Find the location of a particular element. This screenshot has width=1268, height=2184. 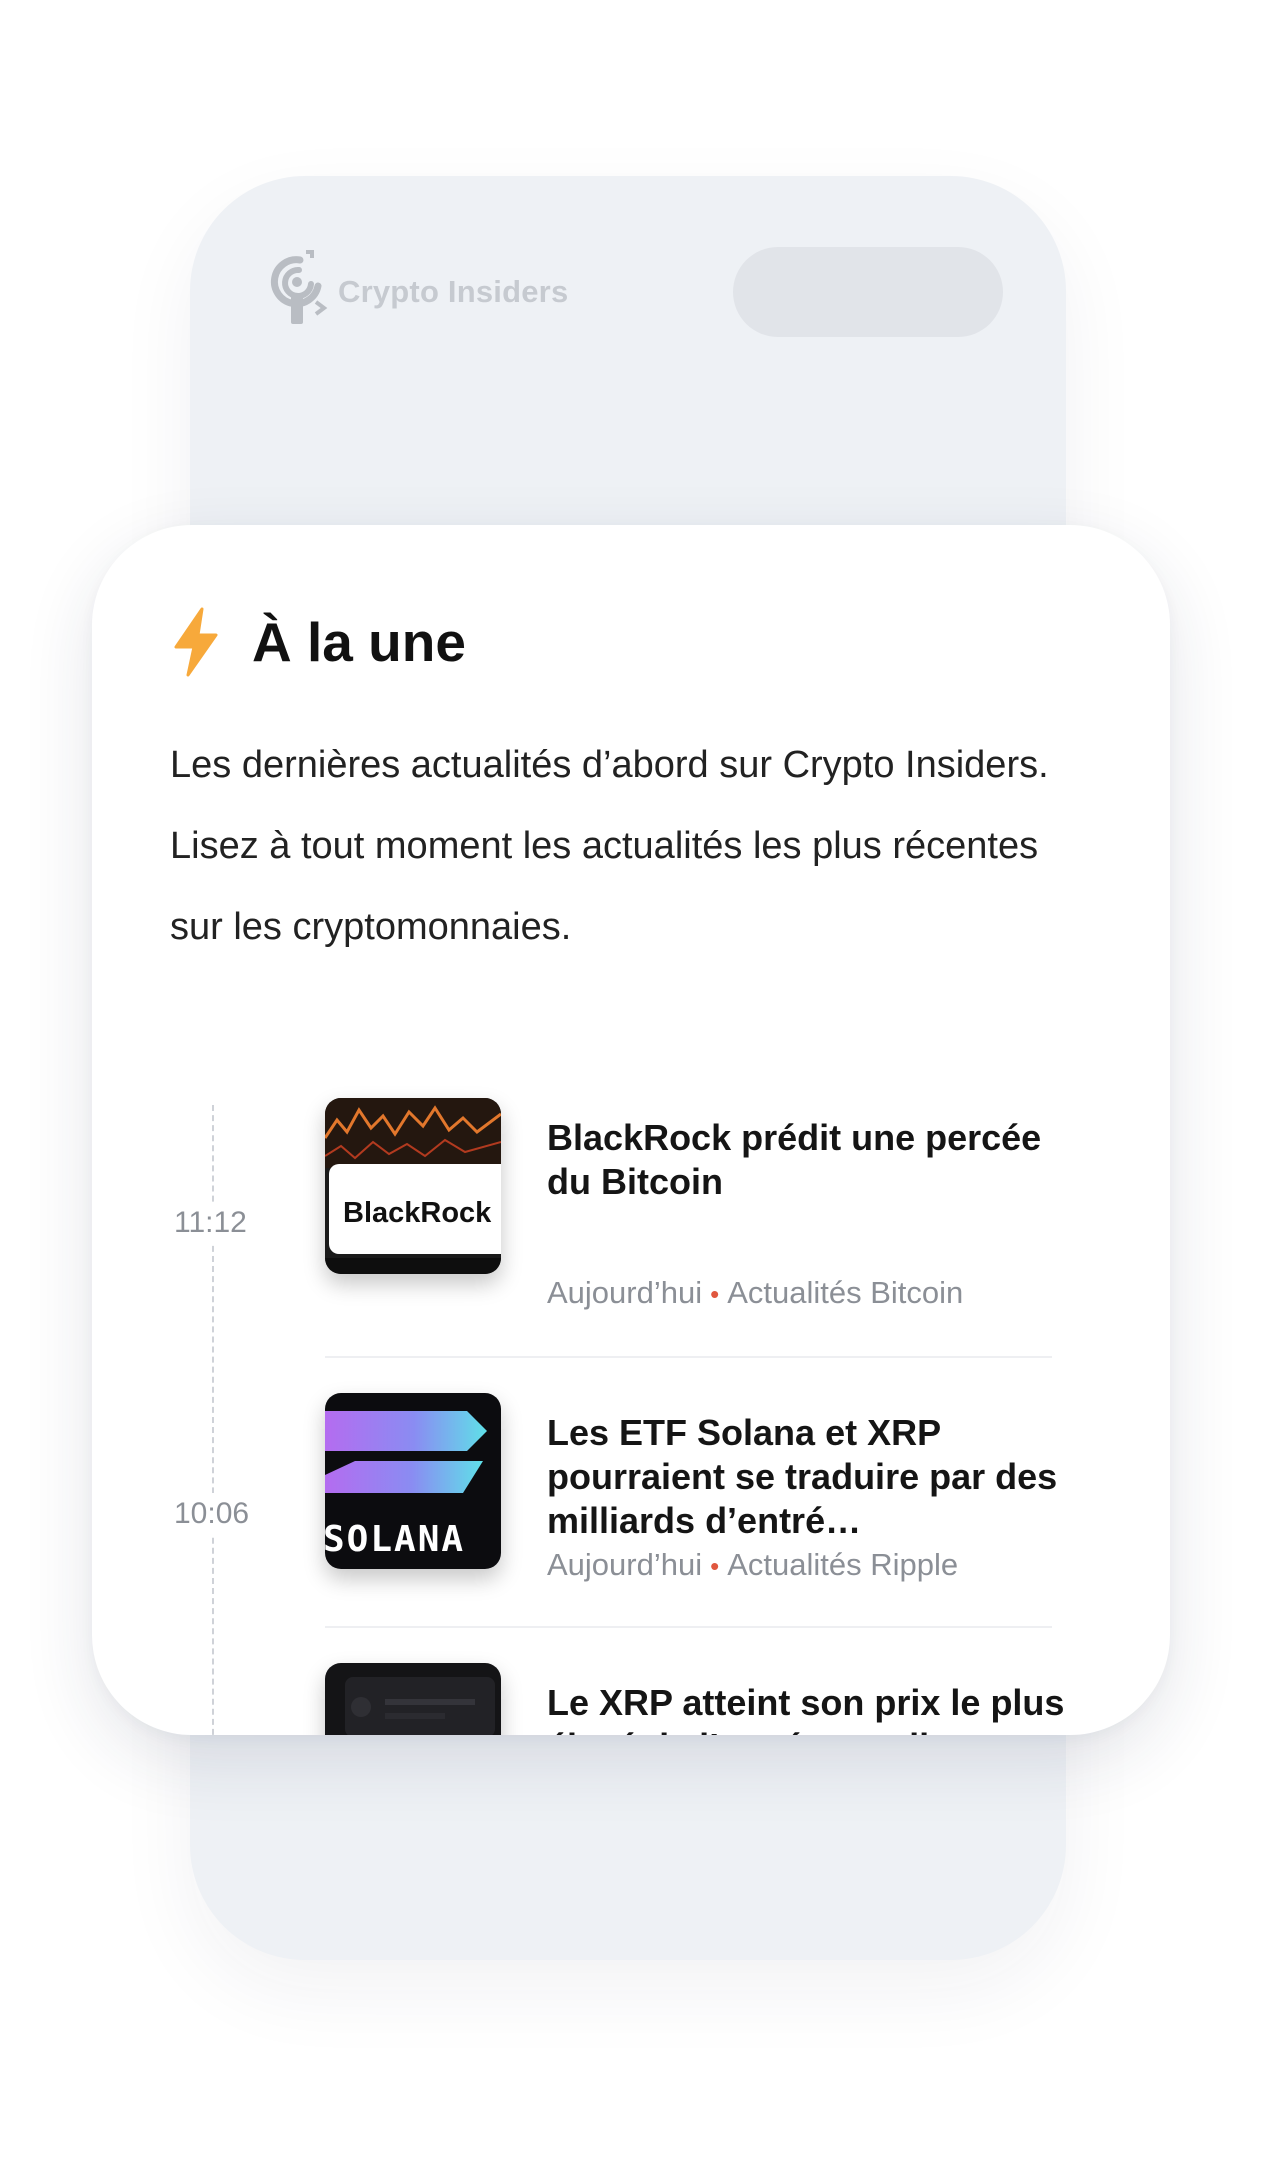

news-thumbnail: SOLANA is located at coordinates (413, 1481).